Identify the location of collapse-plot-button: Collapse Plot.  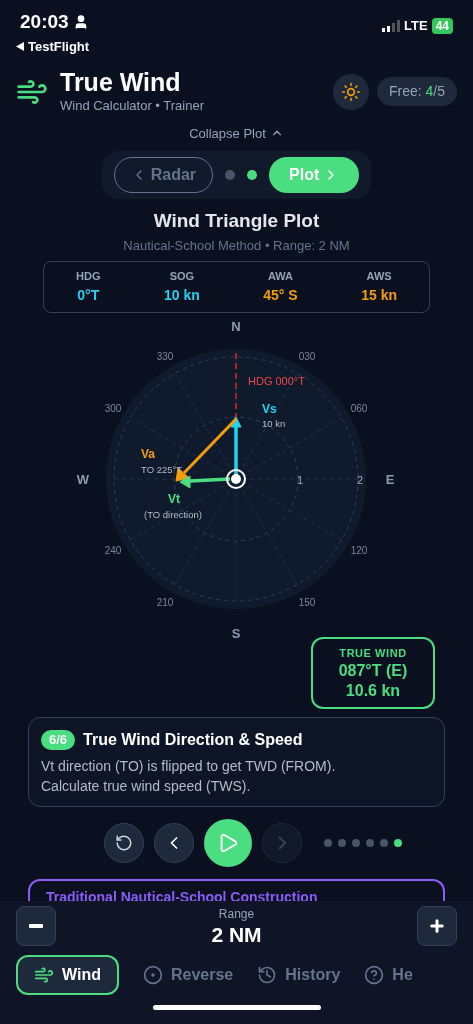
(236, 133).